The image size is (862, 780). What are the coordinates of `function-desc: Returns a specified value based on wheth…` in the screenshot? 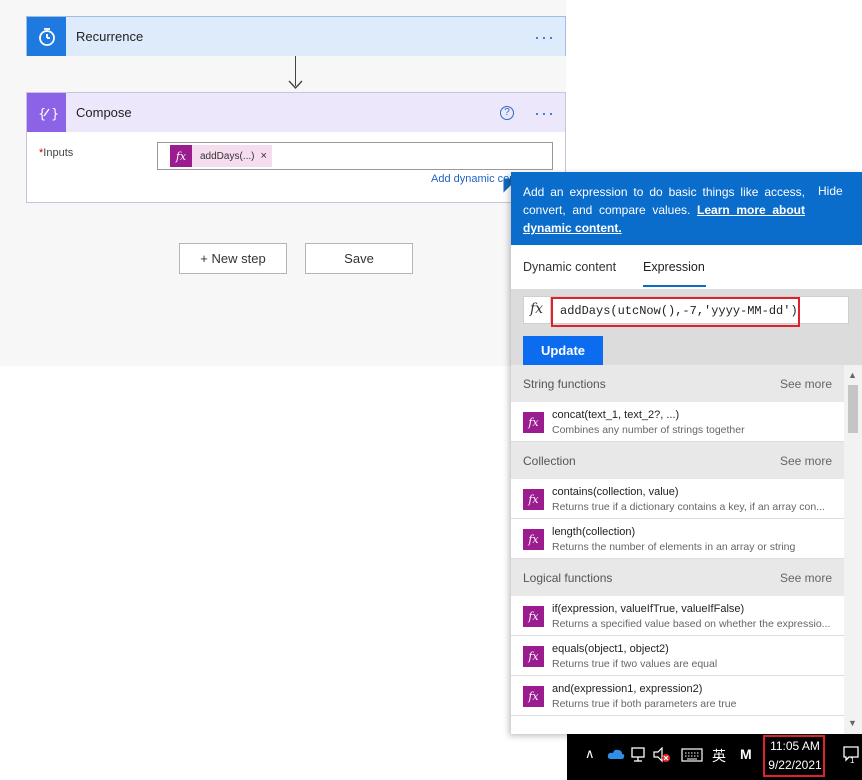 It's located at (691, 624).